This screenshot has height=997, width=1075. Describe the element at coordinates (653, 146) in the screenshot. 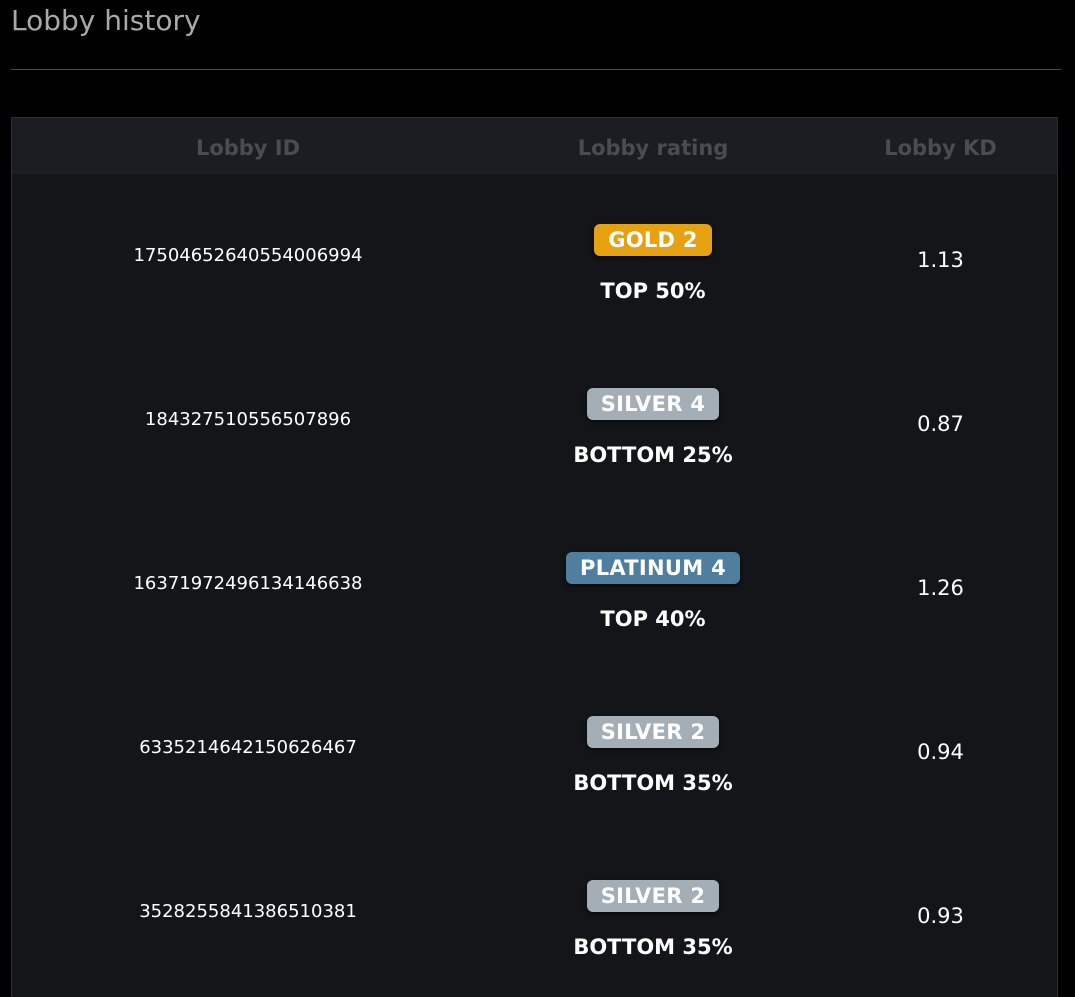

I see `column-header-lobby-rating: Lobby rating` at that location.